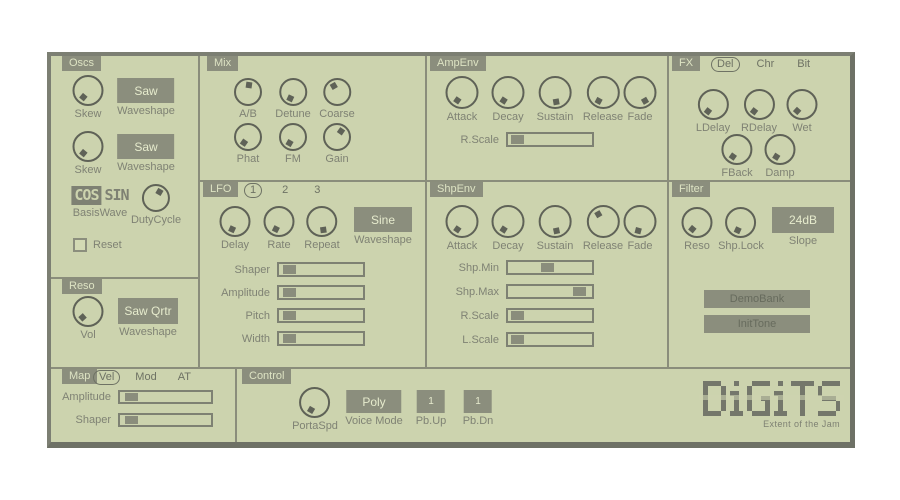 This screenshot has width=900, height=500. What do you see at coordinates (88, 146) in the screenshot?
I see `osc2-skew-knob` at bounding box center [88, 146].